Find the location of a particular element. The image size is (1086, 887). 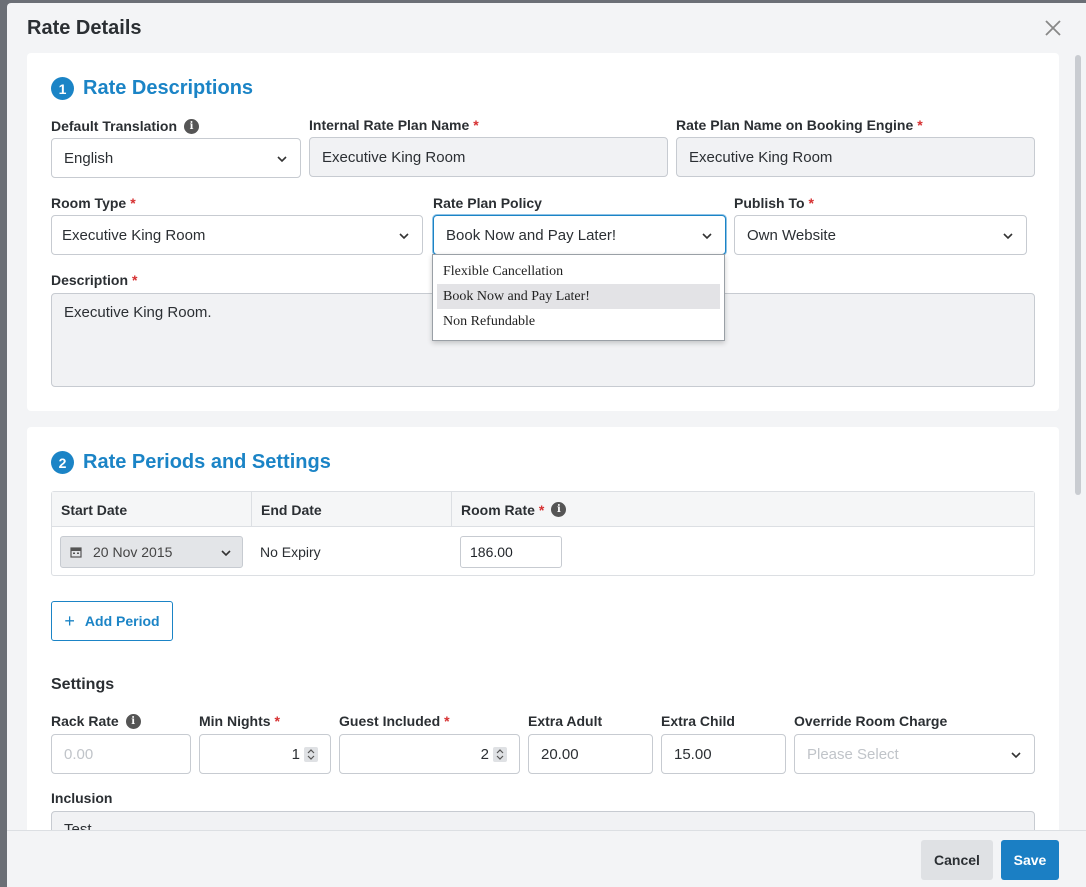

extra-child-label: Extra Child is located at coordinates (698, 721).